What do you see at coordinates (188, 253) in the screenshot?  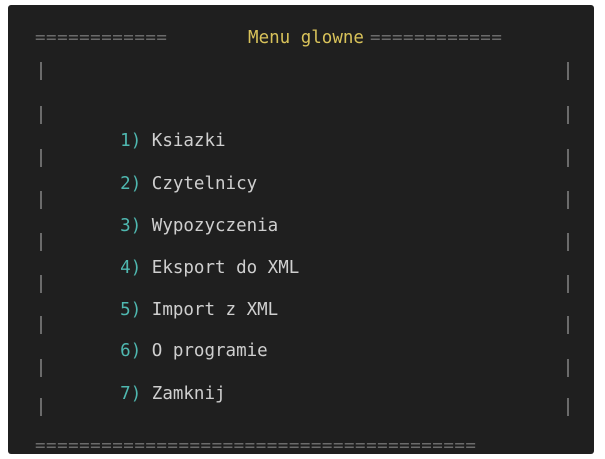 I see `menu-item-eksport: 4) Eksport do XML` at bounding box center [188, 253].